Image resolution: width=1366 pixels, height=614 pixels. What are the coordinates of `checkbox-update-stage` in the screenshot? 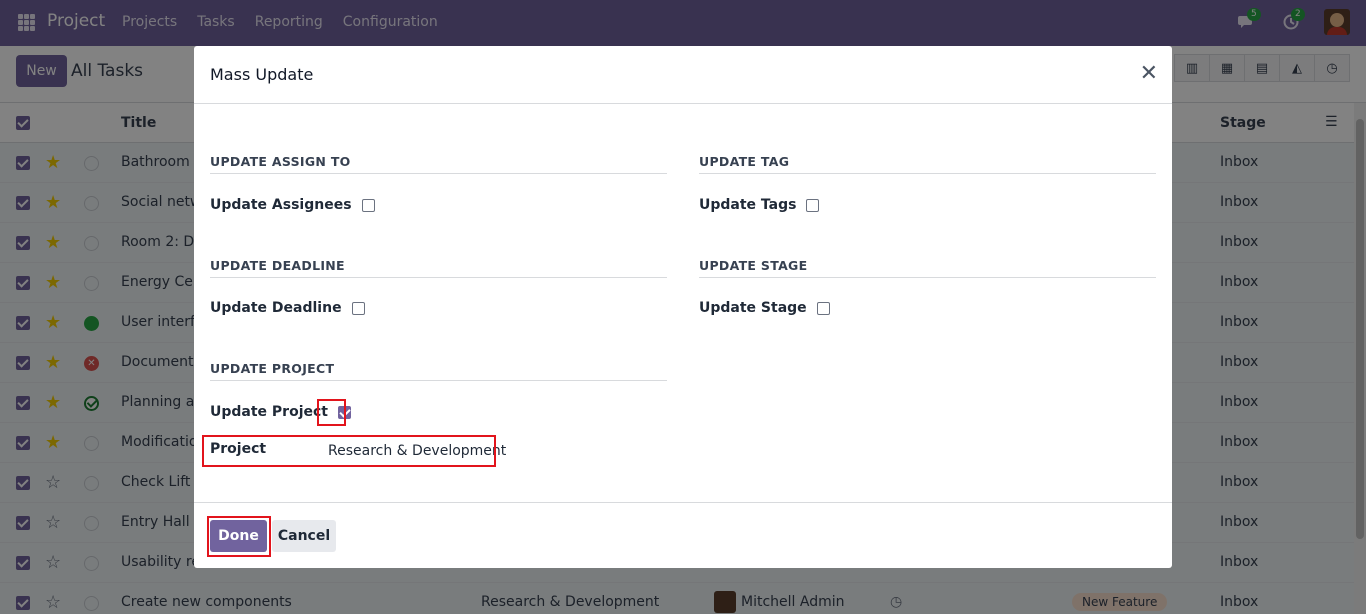 It's located at (823, 308).